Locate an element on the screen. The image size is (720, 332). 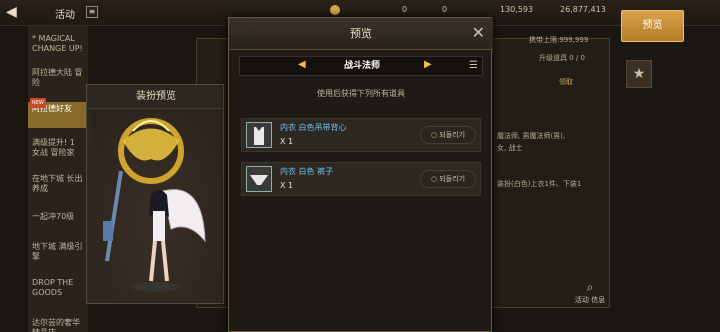
coin-icon is located at coordinates (335, 10).